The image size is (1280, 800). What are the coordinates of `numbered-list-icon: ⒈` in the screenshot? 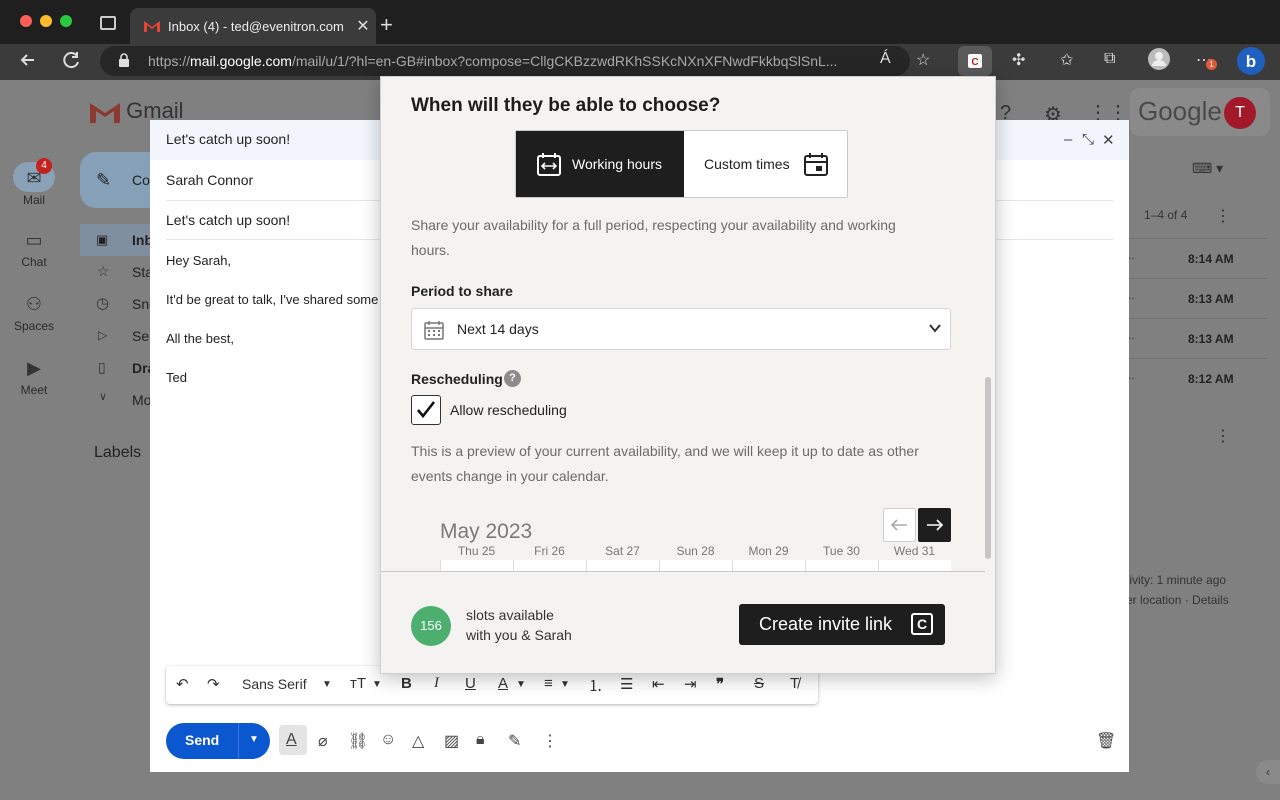 It's located at (595, 685).